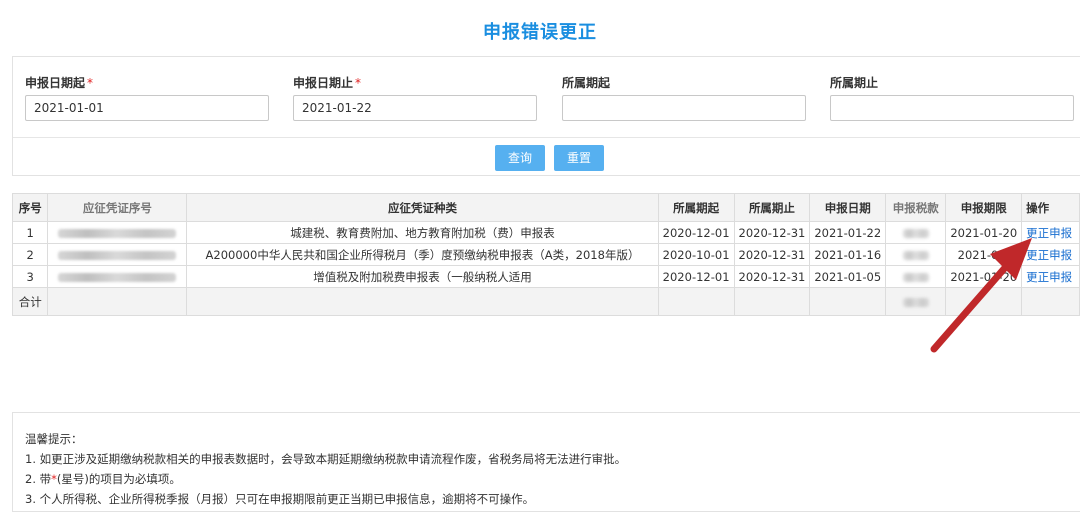  I want to click on deadline: 2021-01-, so click(984, 254).